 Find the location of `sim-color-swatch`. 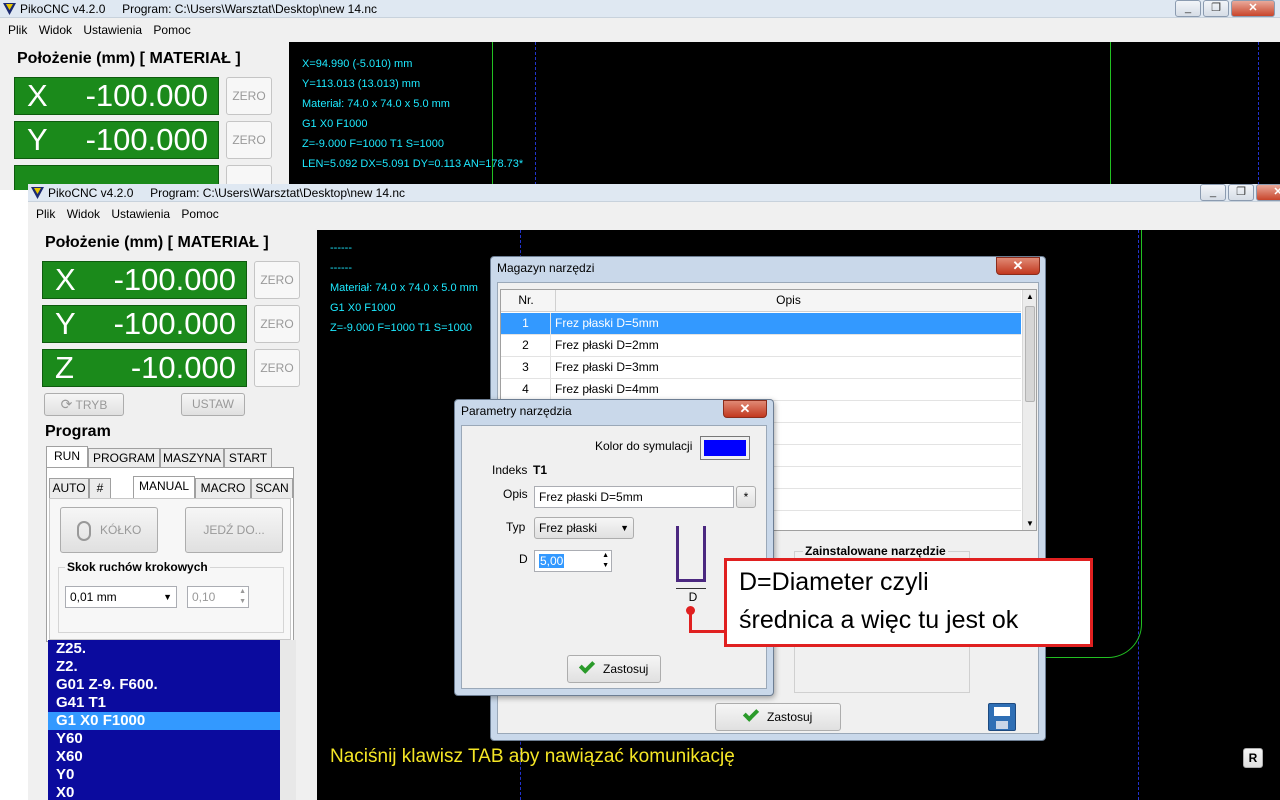

sim-color-swatch is located at coordinates (725, 448).